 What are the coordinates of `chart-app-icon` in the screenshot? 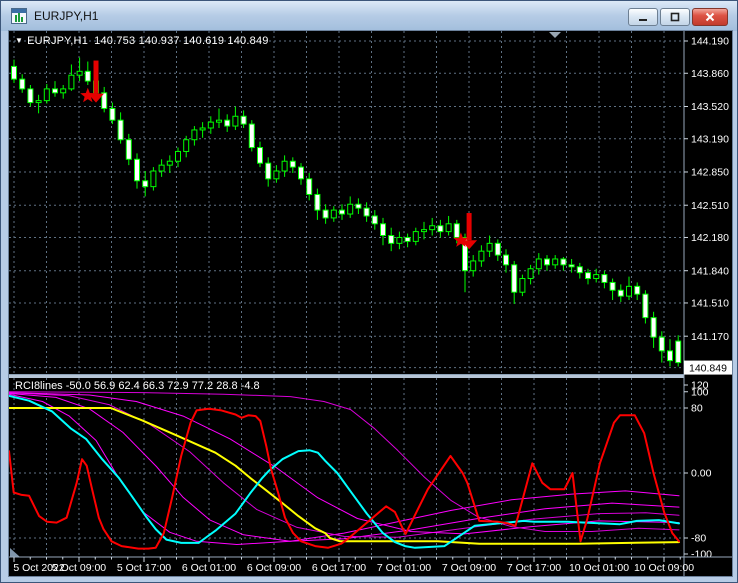 It's located at (19, 16).